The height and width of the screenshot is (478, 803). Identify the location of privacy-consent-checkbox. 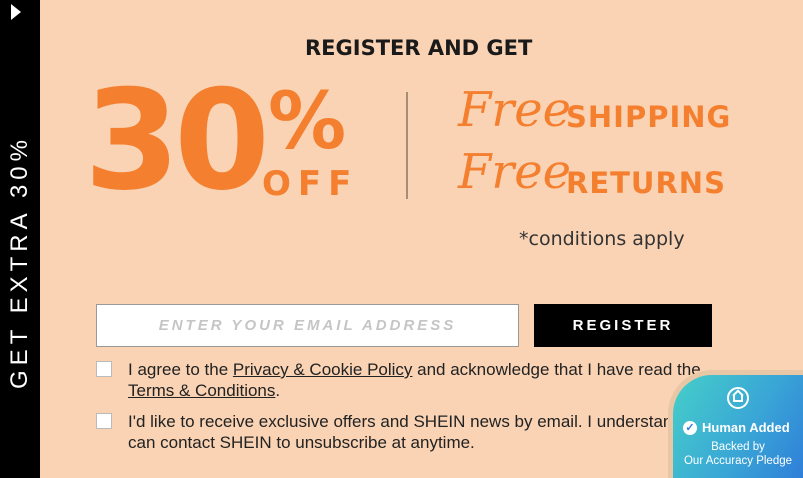
(104, 369).